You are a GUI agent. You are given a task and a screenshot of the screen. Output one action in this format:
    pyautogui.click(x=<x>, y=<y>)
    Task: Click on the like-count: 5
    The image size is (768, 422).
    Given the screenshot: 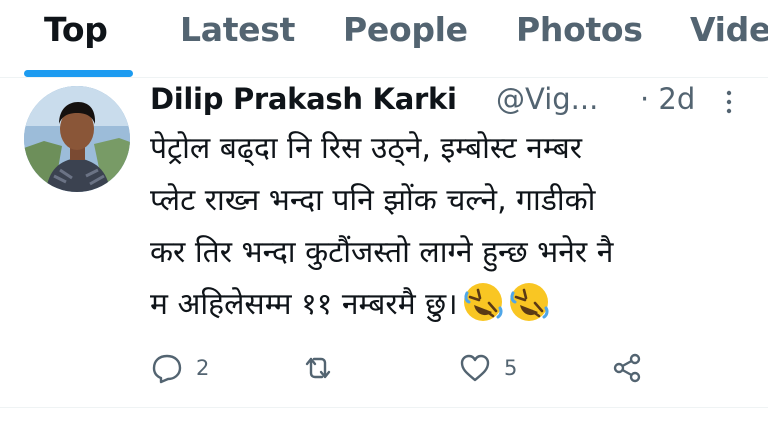 What is the action you would take?
    pyautogui.click(x=511, y=368)
    